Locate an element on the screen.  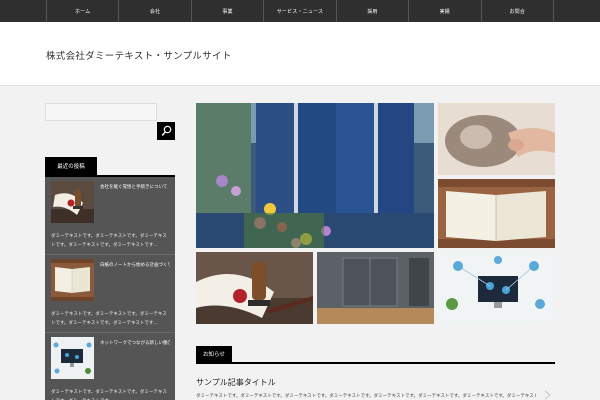
news-article-title: サンプル記事タイトル is located at coordinates (236, 382).